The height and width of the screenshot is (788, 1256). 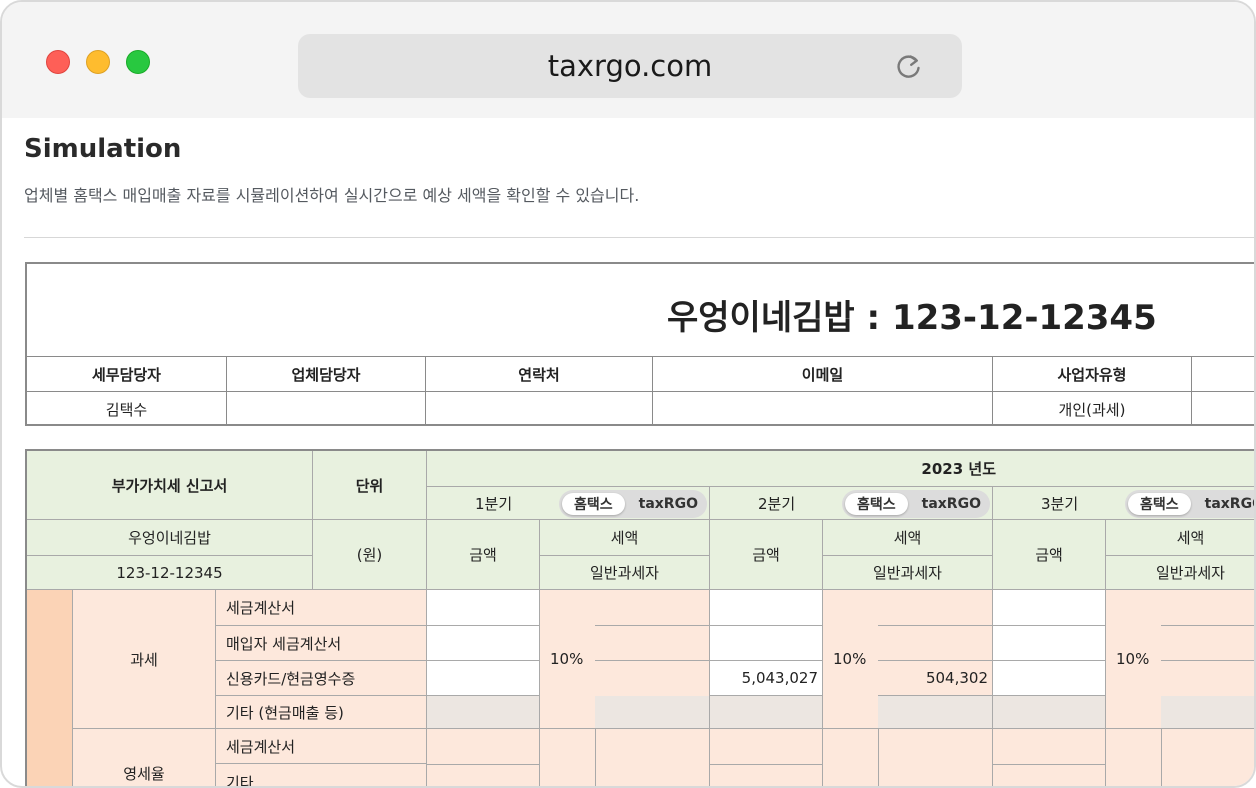 I want to click on company-info-header-row: 세무담당자 업체담당자 연락처 이메일 사업자유형, so click(x=640, y=374).